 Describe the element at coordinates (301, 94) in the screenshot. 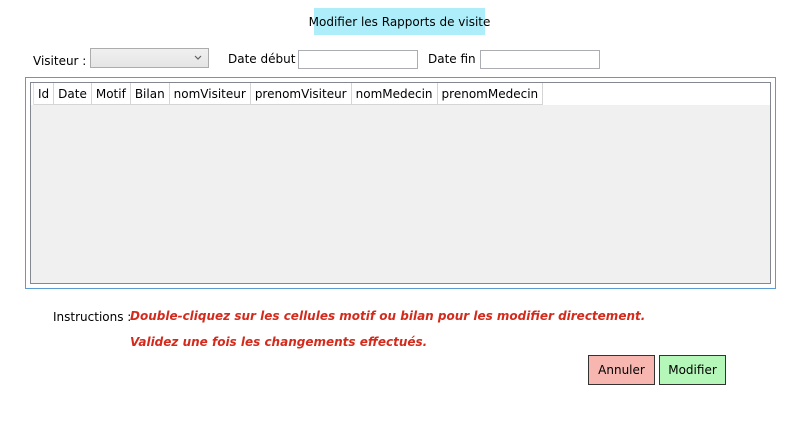

I see `column-header-prenom-visiteur: prenomVisiteur` at that location.